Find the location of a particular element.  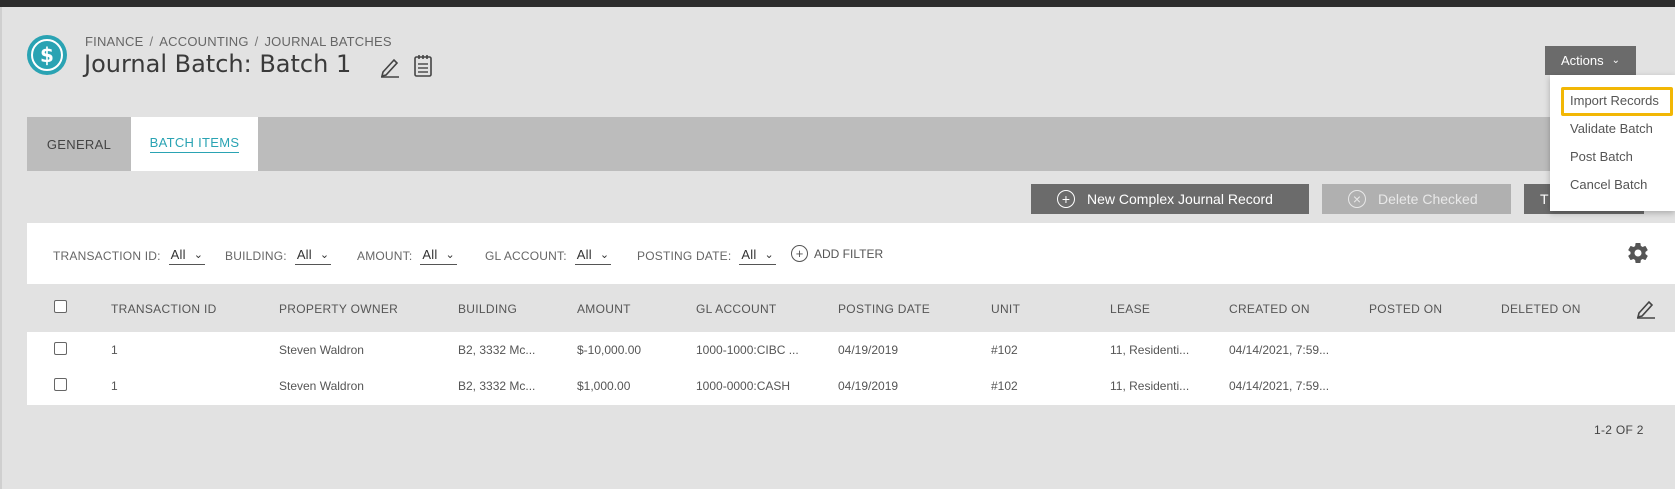

cell-amount: $-10,000.00 is located at coordinates (609, 350).